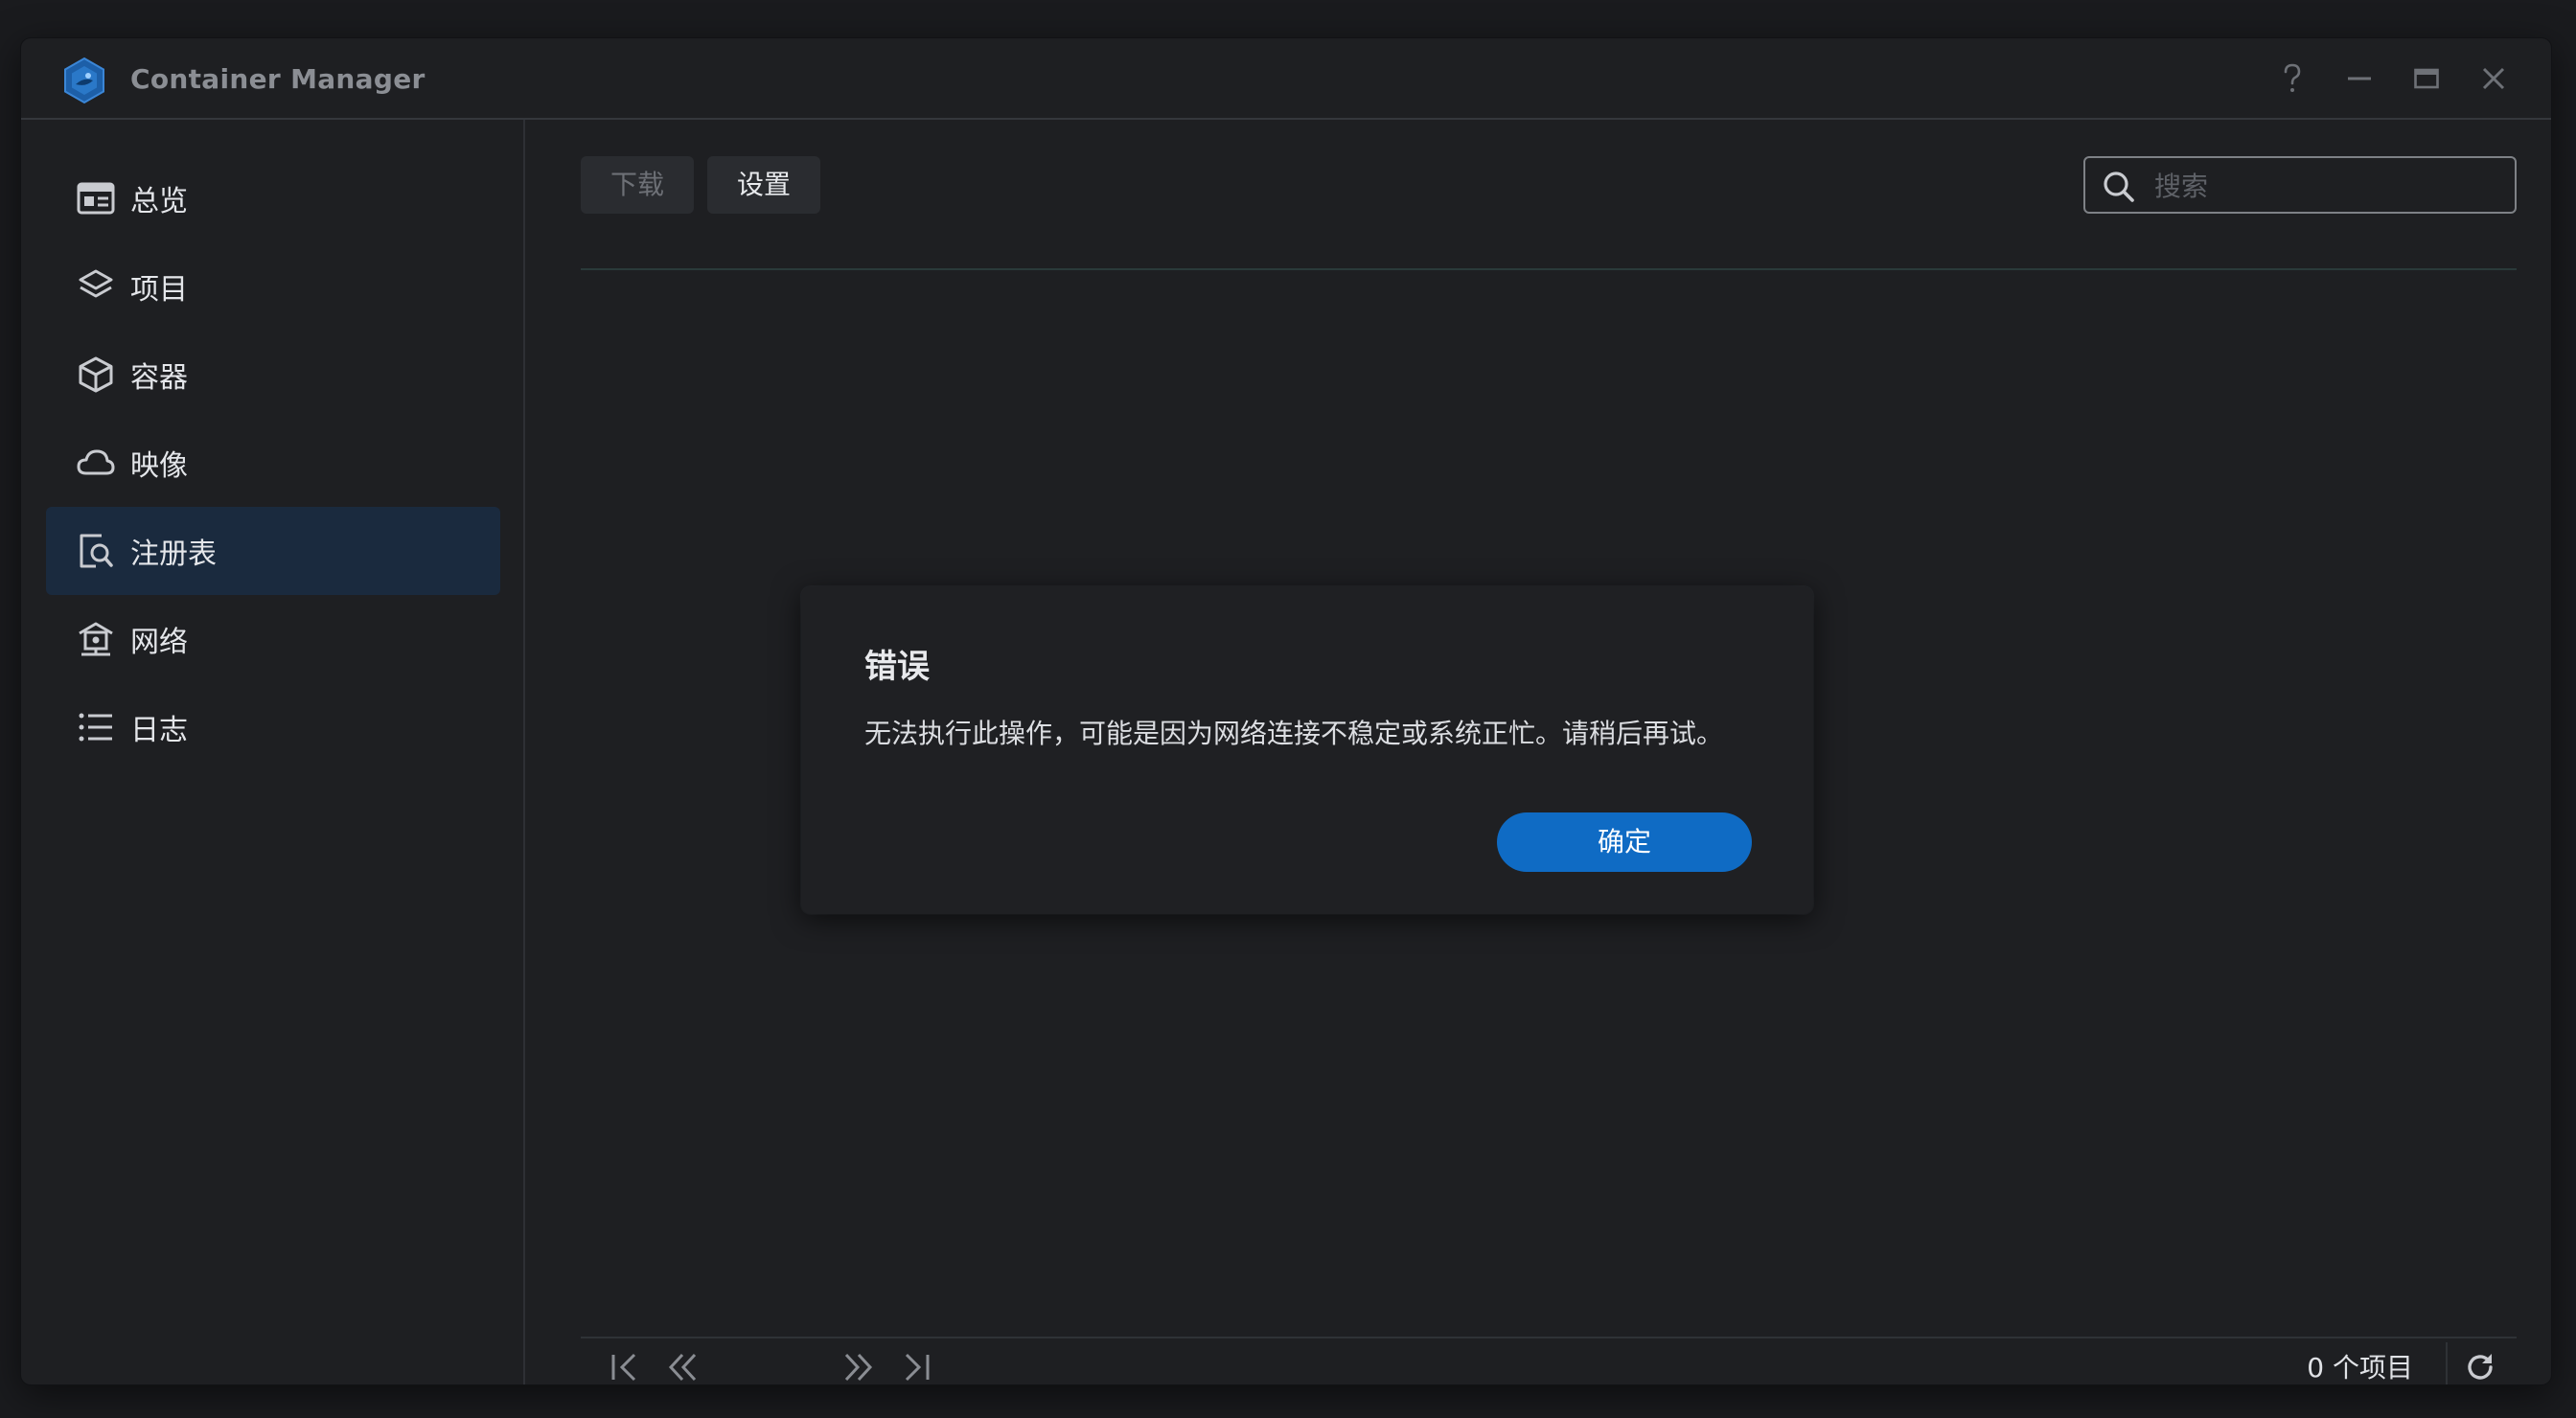 The width and height of the screenshot is (2576, 1418). I want to click on sidebar-item-images: 映像, so click(273, 463).